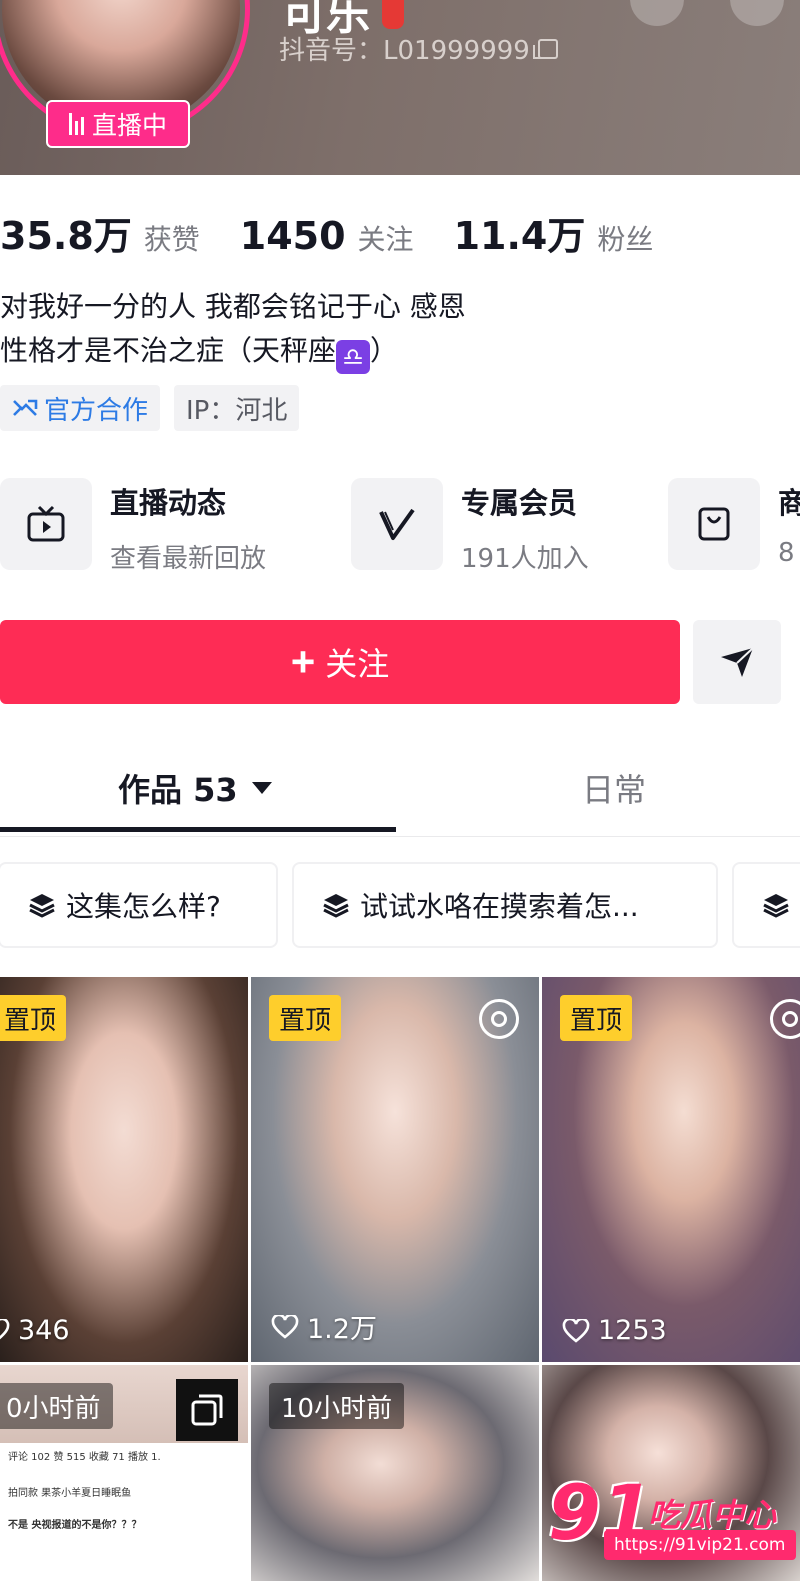  Describe the element at coordinates (700, 1545) in the screenshot. I see `watermark-url: https://91vip21.com` at that location.